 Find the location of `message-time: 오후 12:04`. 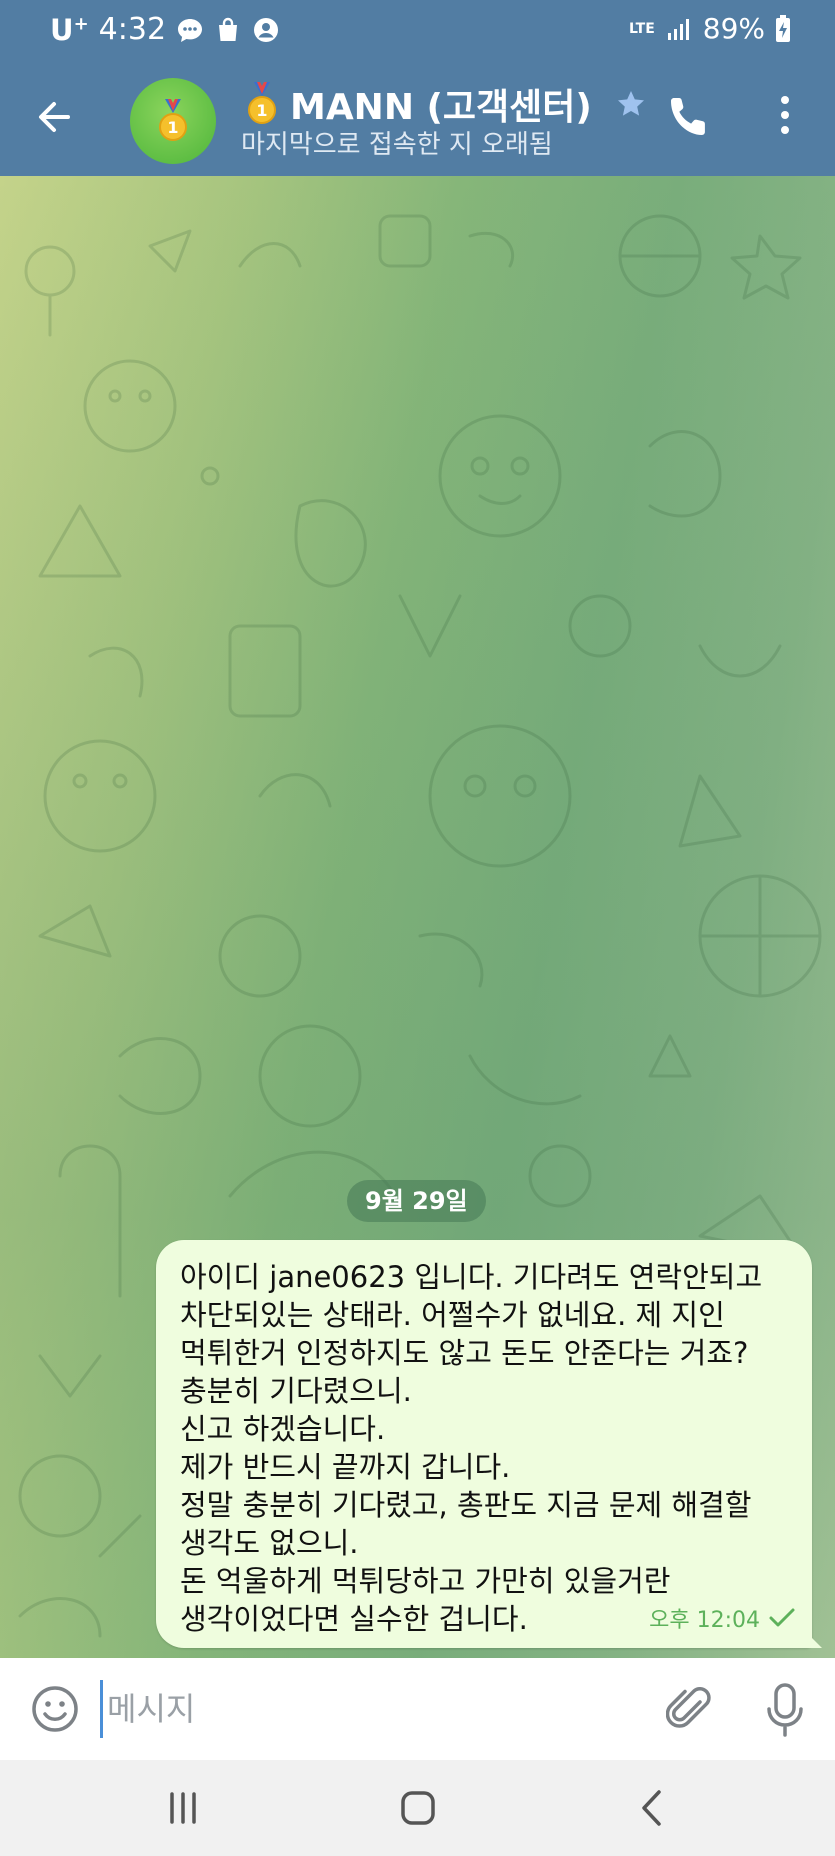

message-time: 오후 12:04 is located at coordinates (704, 1620).